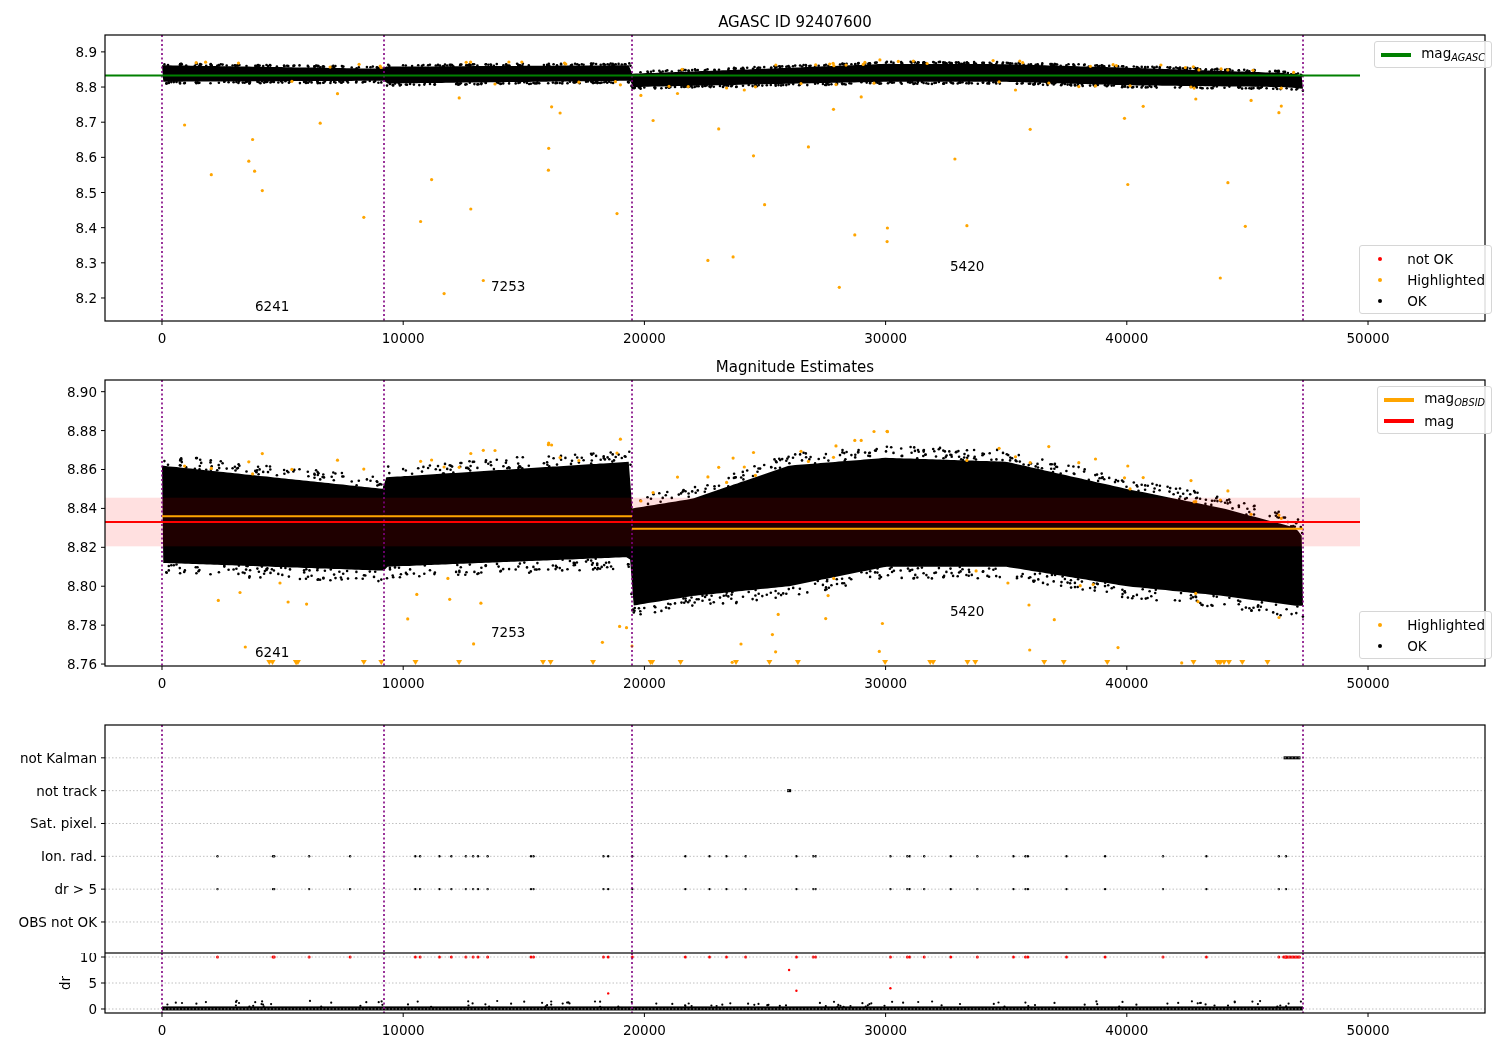 The height and width of the screenshot is (1050, 1500). I want to click on tick-label: 8.2, so click(86, 297).